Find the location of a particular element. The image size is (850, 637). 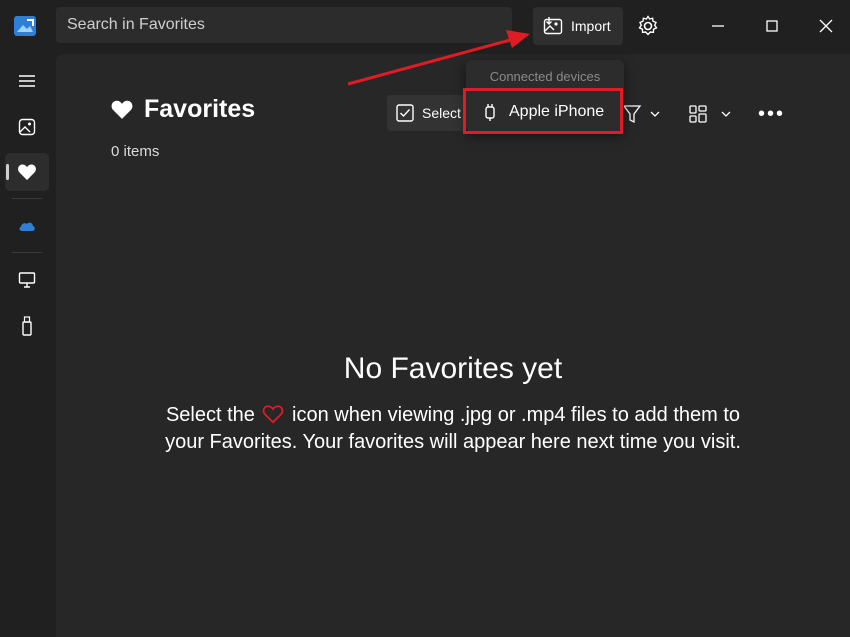

usb-icon is located at coordinates (27, 326).